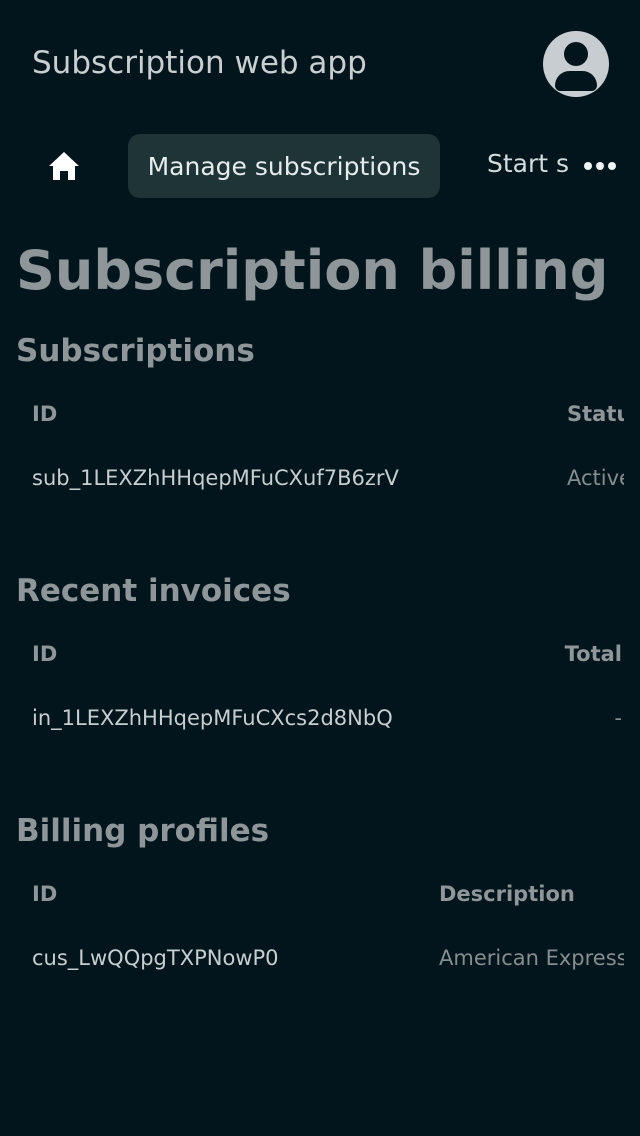 The height and width of the screenshot is (1136, 640). Describe the element at coordinates (45, 654) in the screenshot. I see `invoices-header-id: ID` at that location.